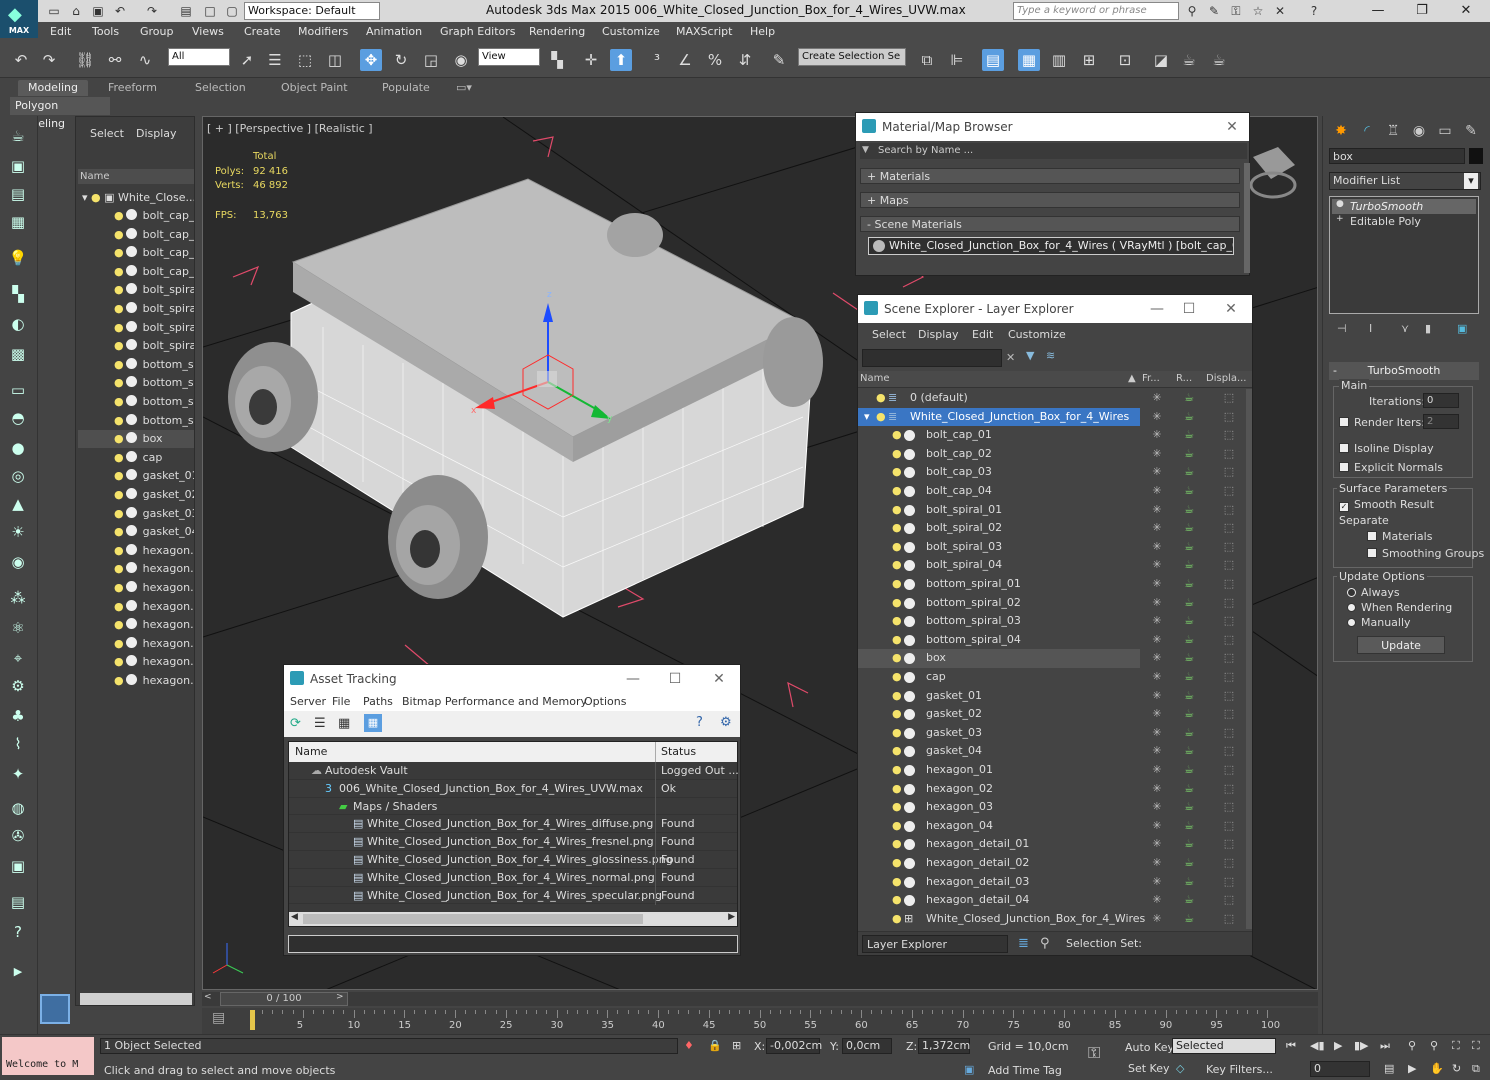 This screenshot has width=1490, height=1080. I want to click on expand-arrow-icon: ▶, so click(18, 972).